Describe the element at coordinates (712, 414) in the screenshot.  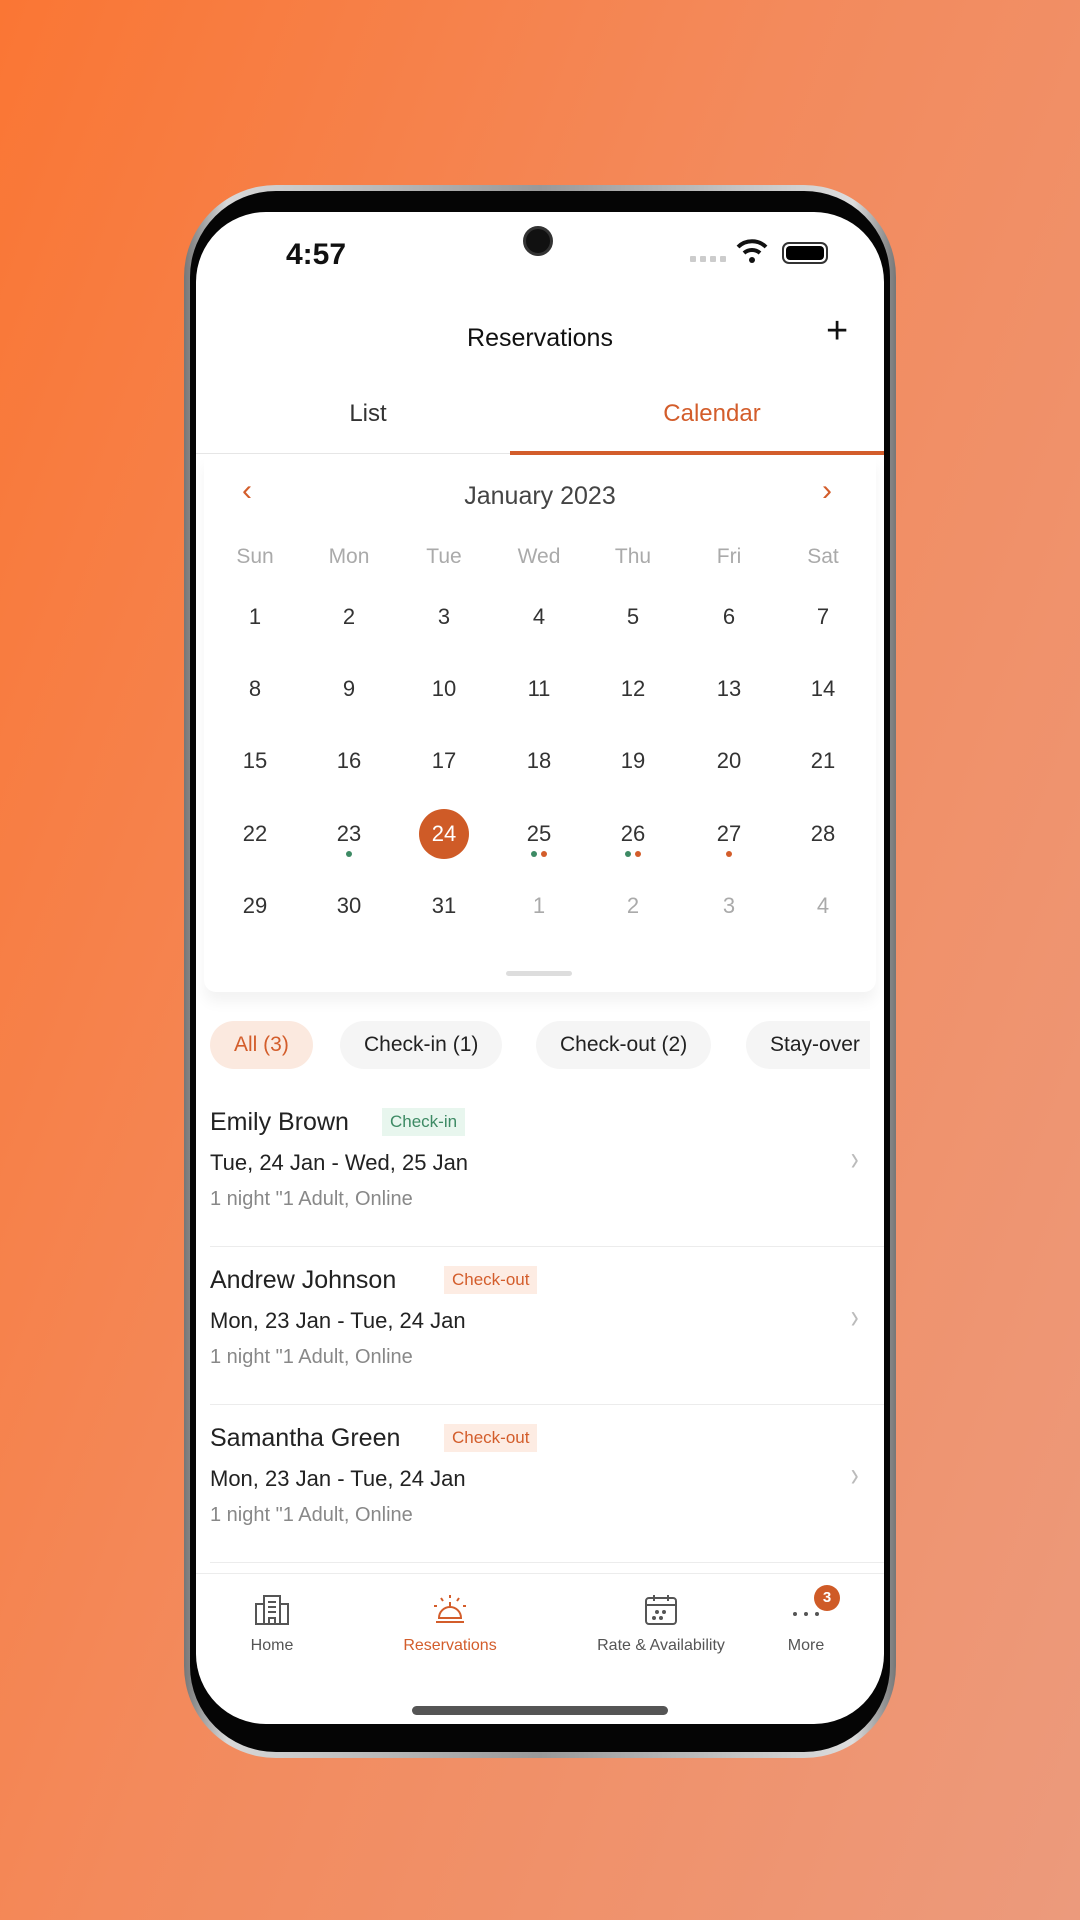
I see `tab-calendar: Calendar` at that location.